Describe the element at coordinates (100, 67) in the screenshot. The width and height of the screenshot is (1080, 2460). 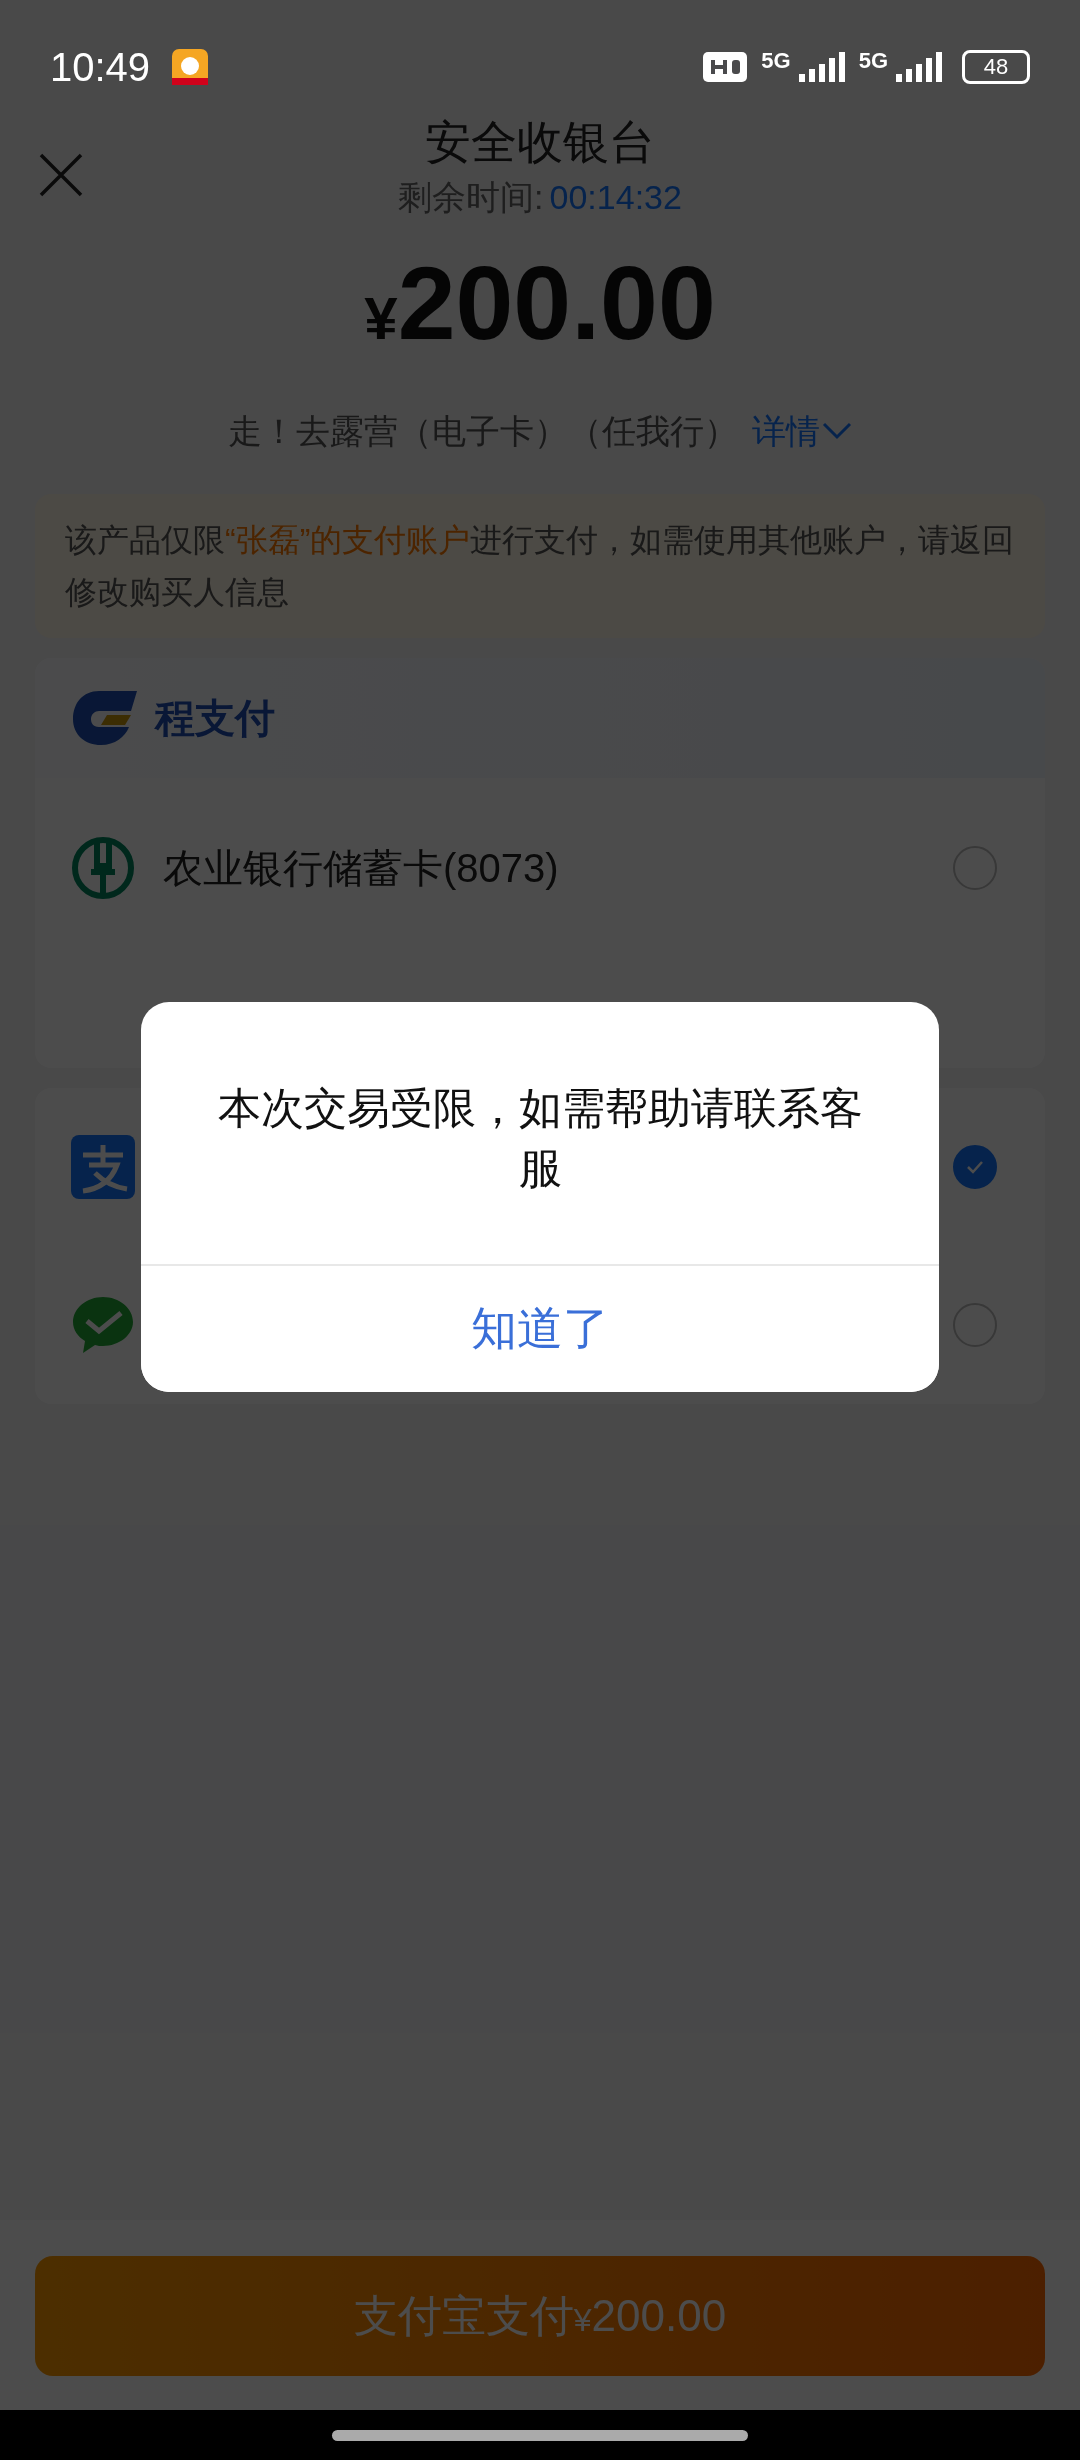
I see `status-time: 10:49` at that location.